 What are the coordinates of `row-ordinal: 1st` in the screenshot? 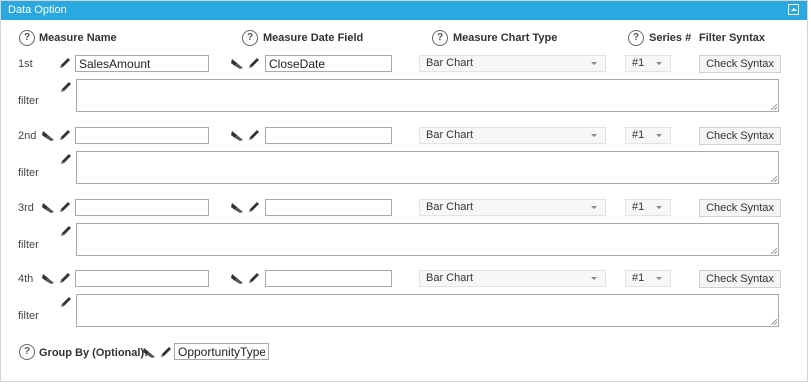 It's located at (25, 64).